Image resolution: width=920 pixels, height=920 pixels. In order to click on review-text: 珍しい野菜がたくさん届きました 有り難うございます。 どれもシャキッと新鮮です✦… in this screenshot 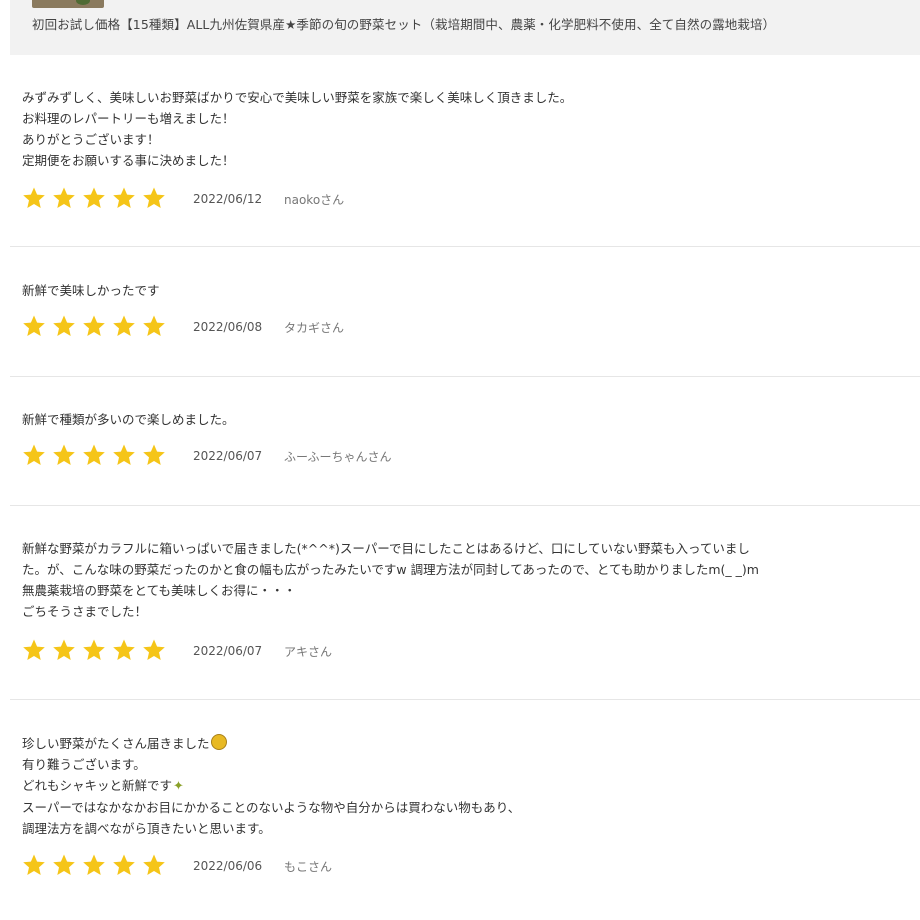, I will do `click(271, 786)`.